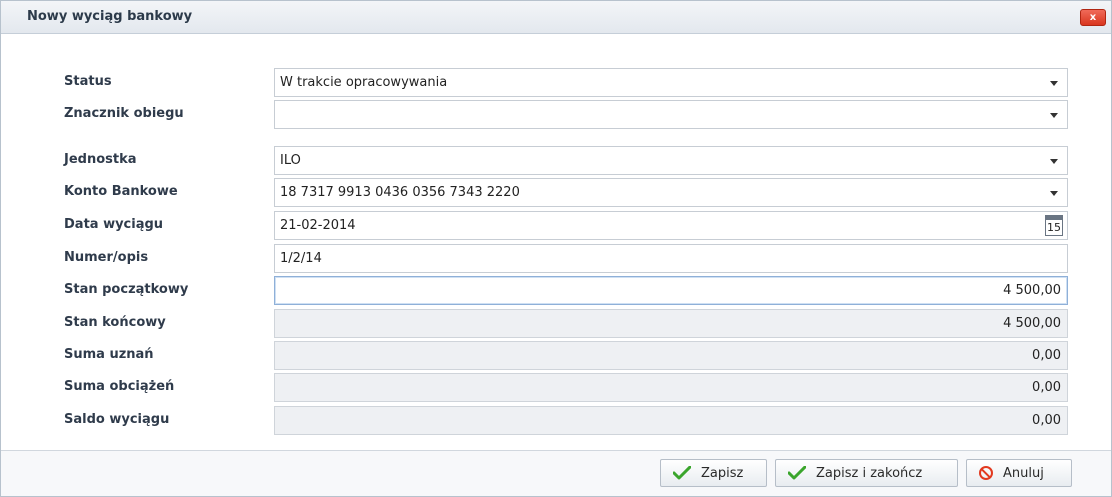 This screenshot has width=1112, height=497. Describe the element at coordinates (119, 386) in the screenshot. I see `suma-obc-label: Suma obciążeń` at that location.